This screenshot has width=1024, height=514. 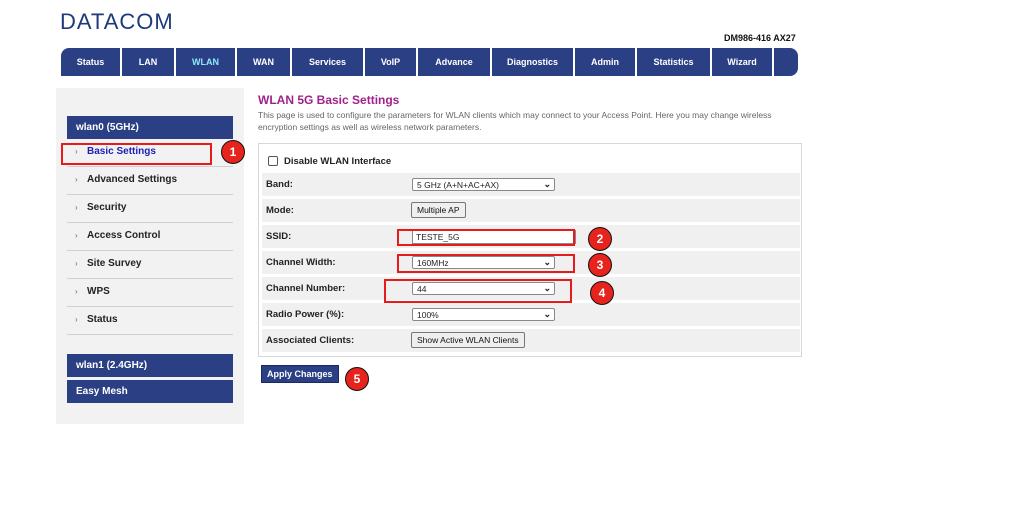 What do you see at coordinates (533, 62) in the screenshot?
I see `nav-diagnostics: Diagnostics` at bounding box center [533, 62].